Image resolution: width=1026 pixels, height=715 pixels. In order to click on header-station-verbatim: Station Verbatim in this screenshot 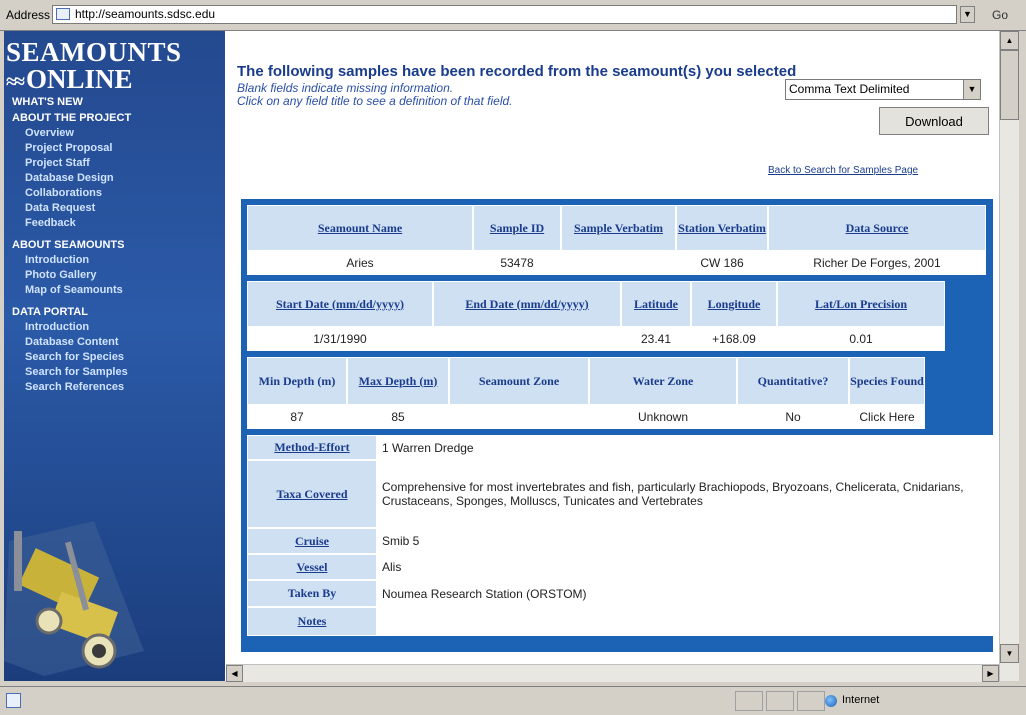, I will do `click(722, 228)`.